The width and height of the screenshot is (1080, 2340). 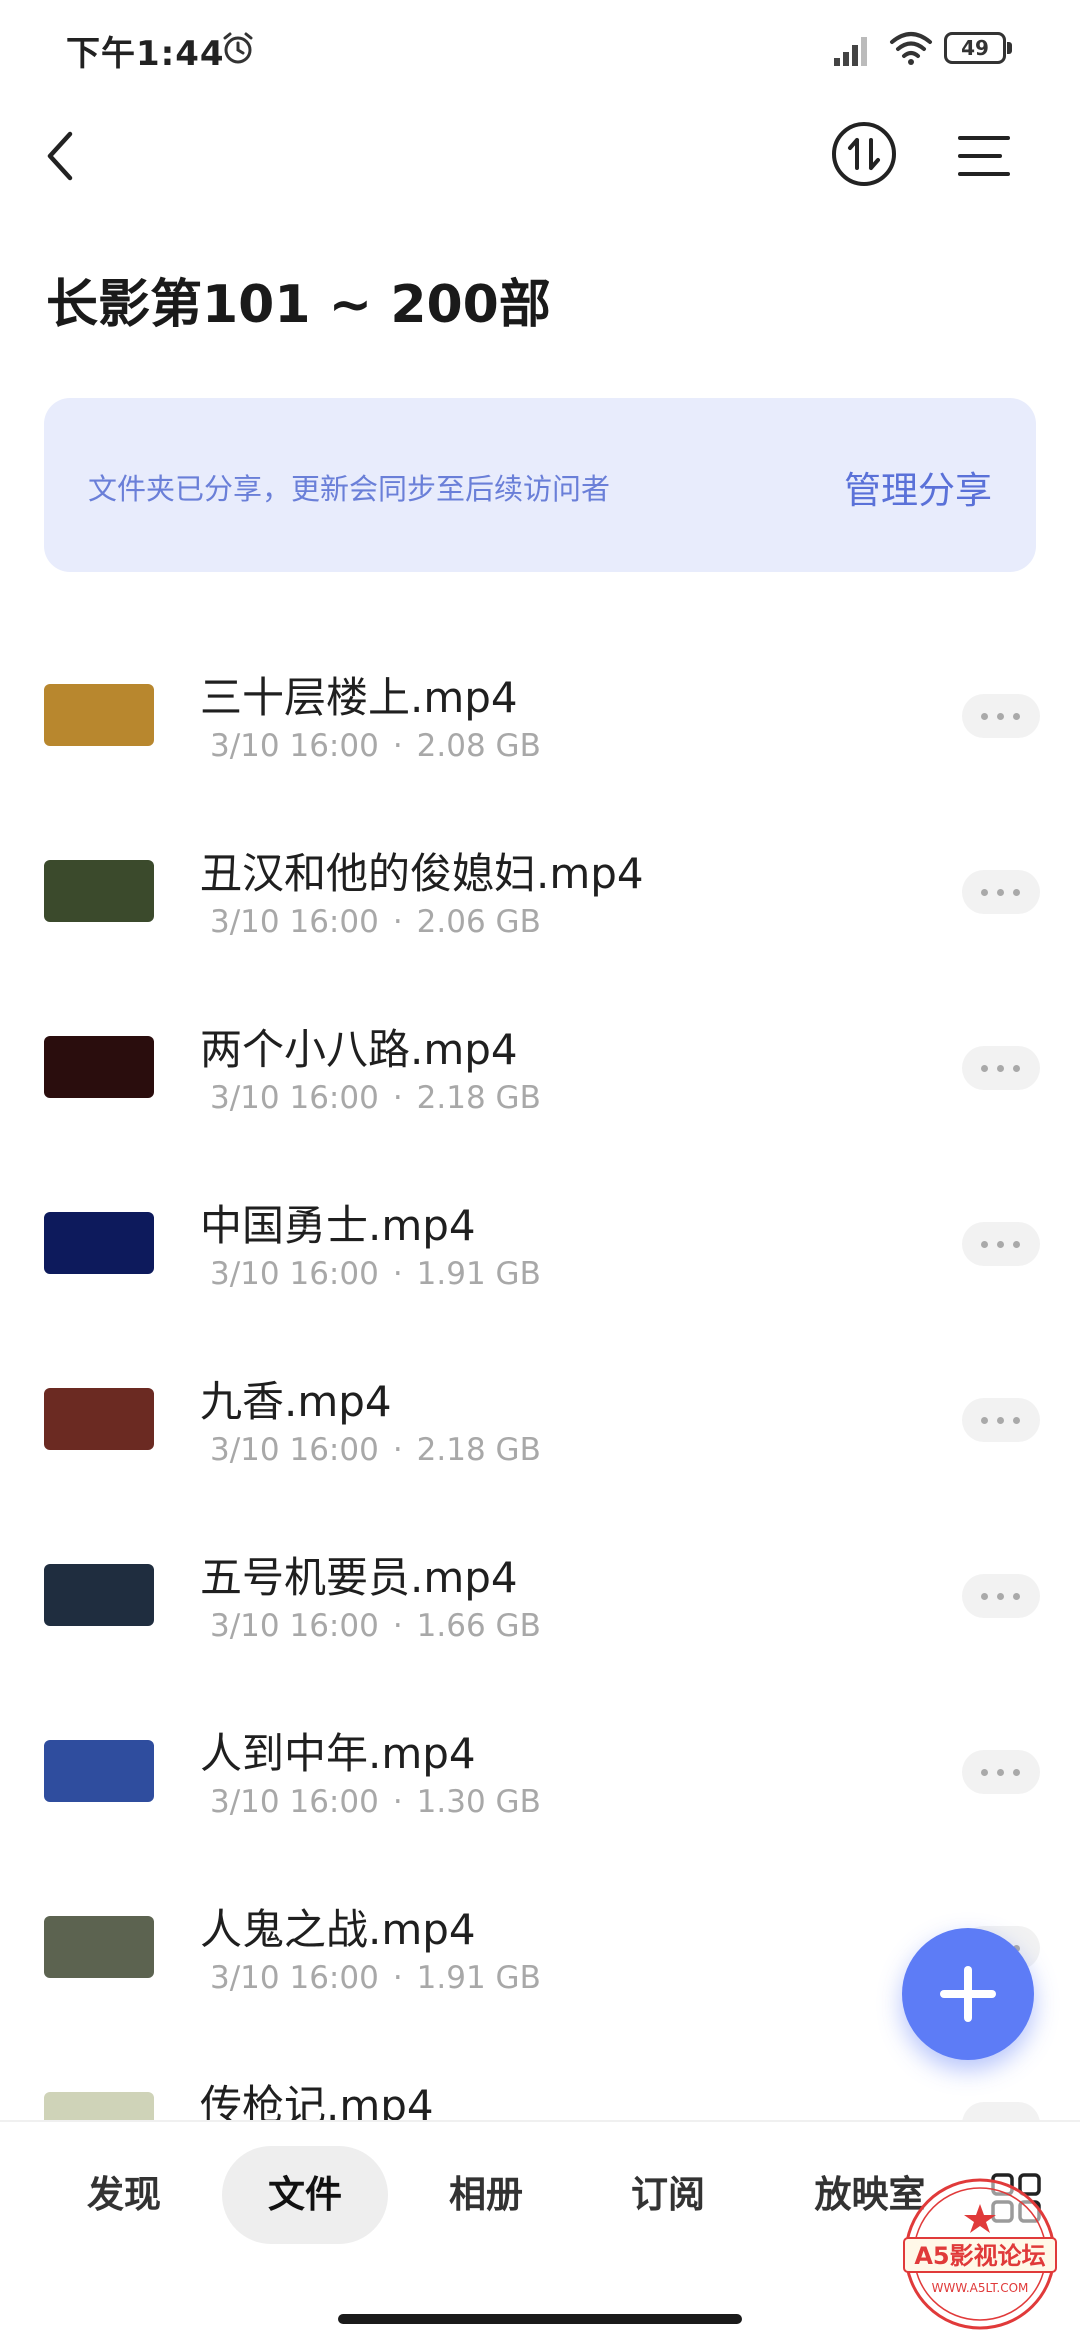 I want to click on wifi-icon, so click(x=911, y=48).